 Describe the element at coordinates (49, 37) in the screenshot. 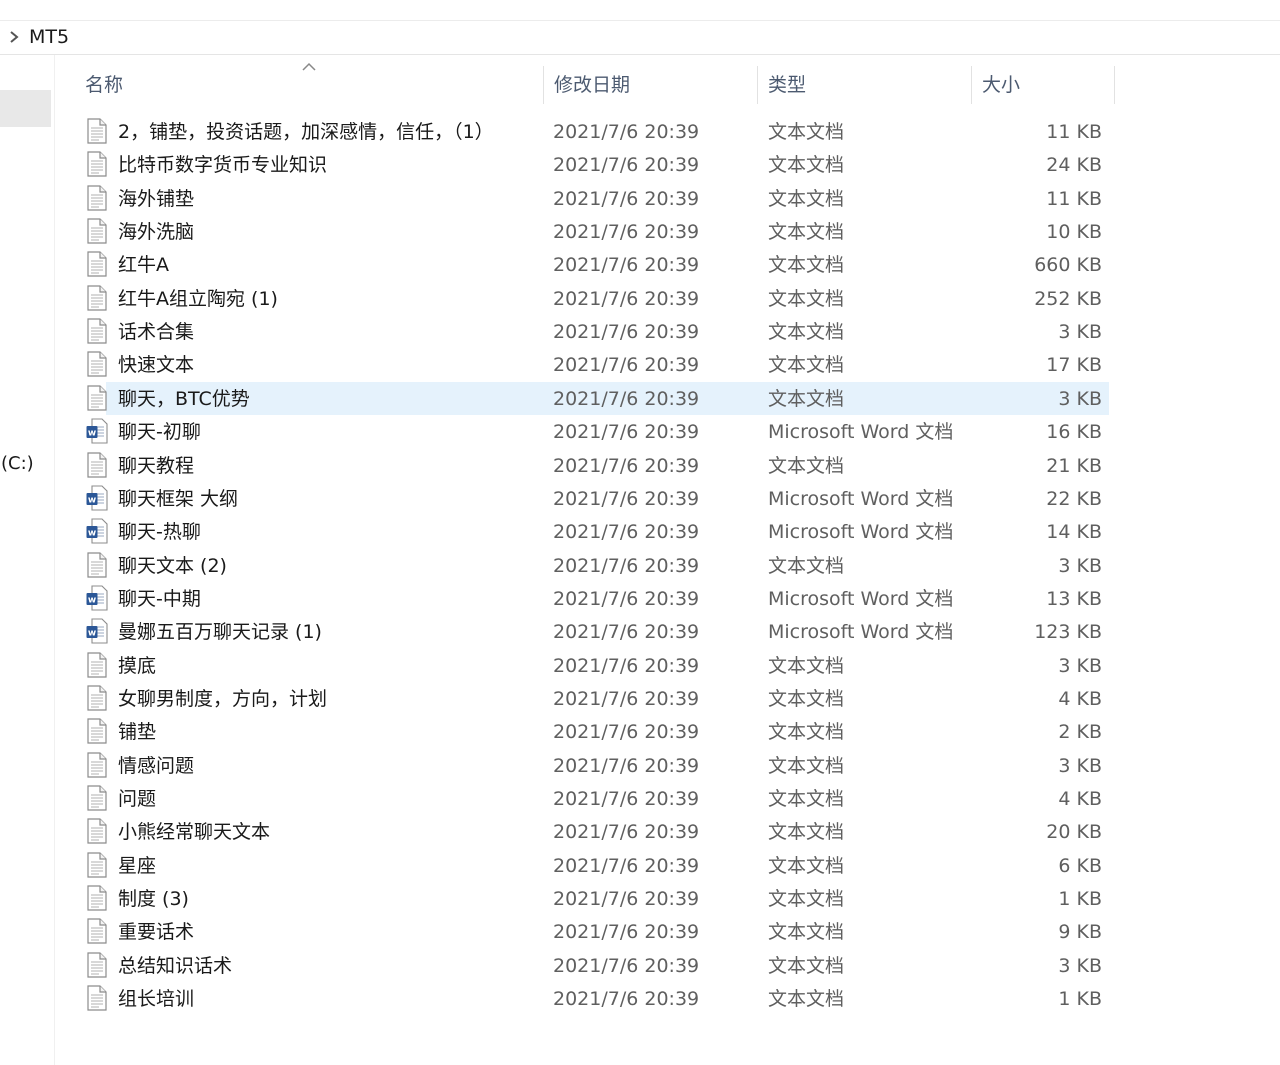

I see `address-path: MT5` at that location.